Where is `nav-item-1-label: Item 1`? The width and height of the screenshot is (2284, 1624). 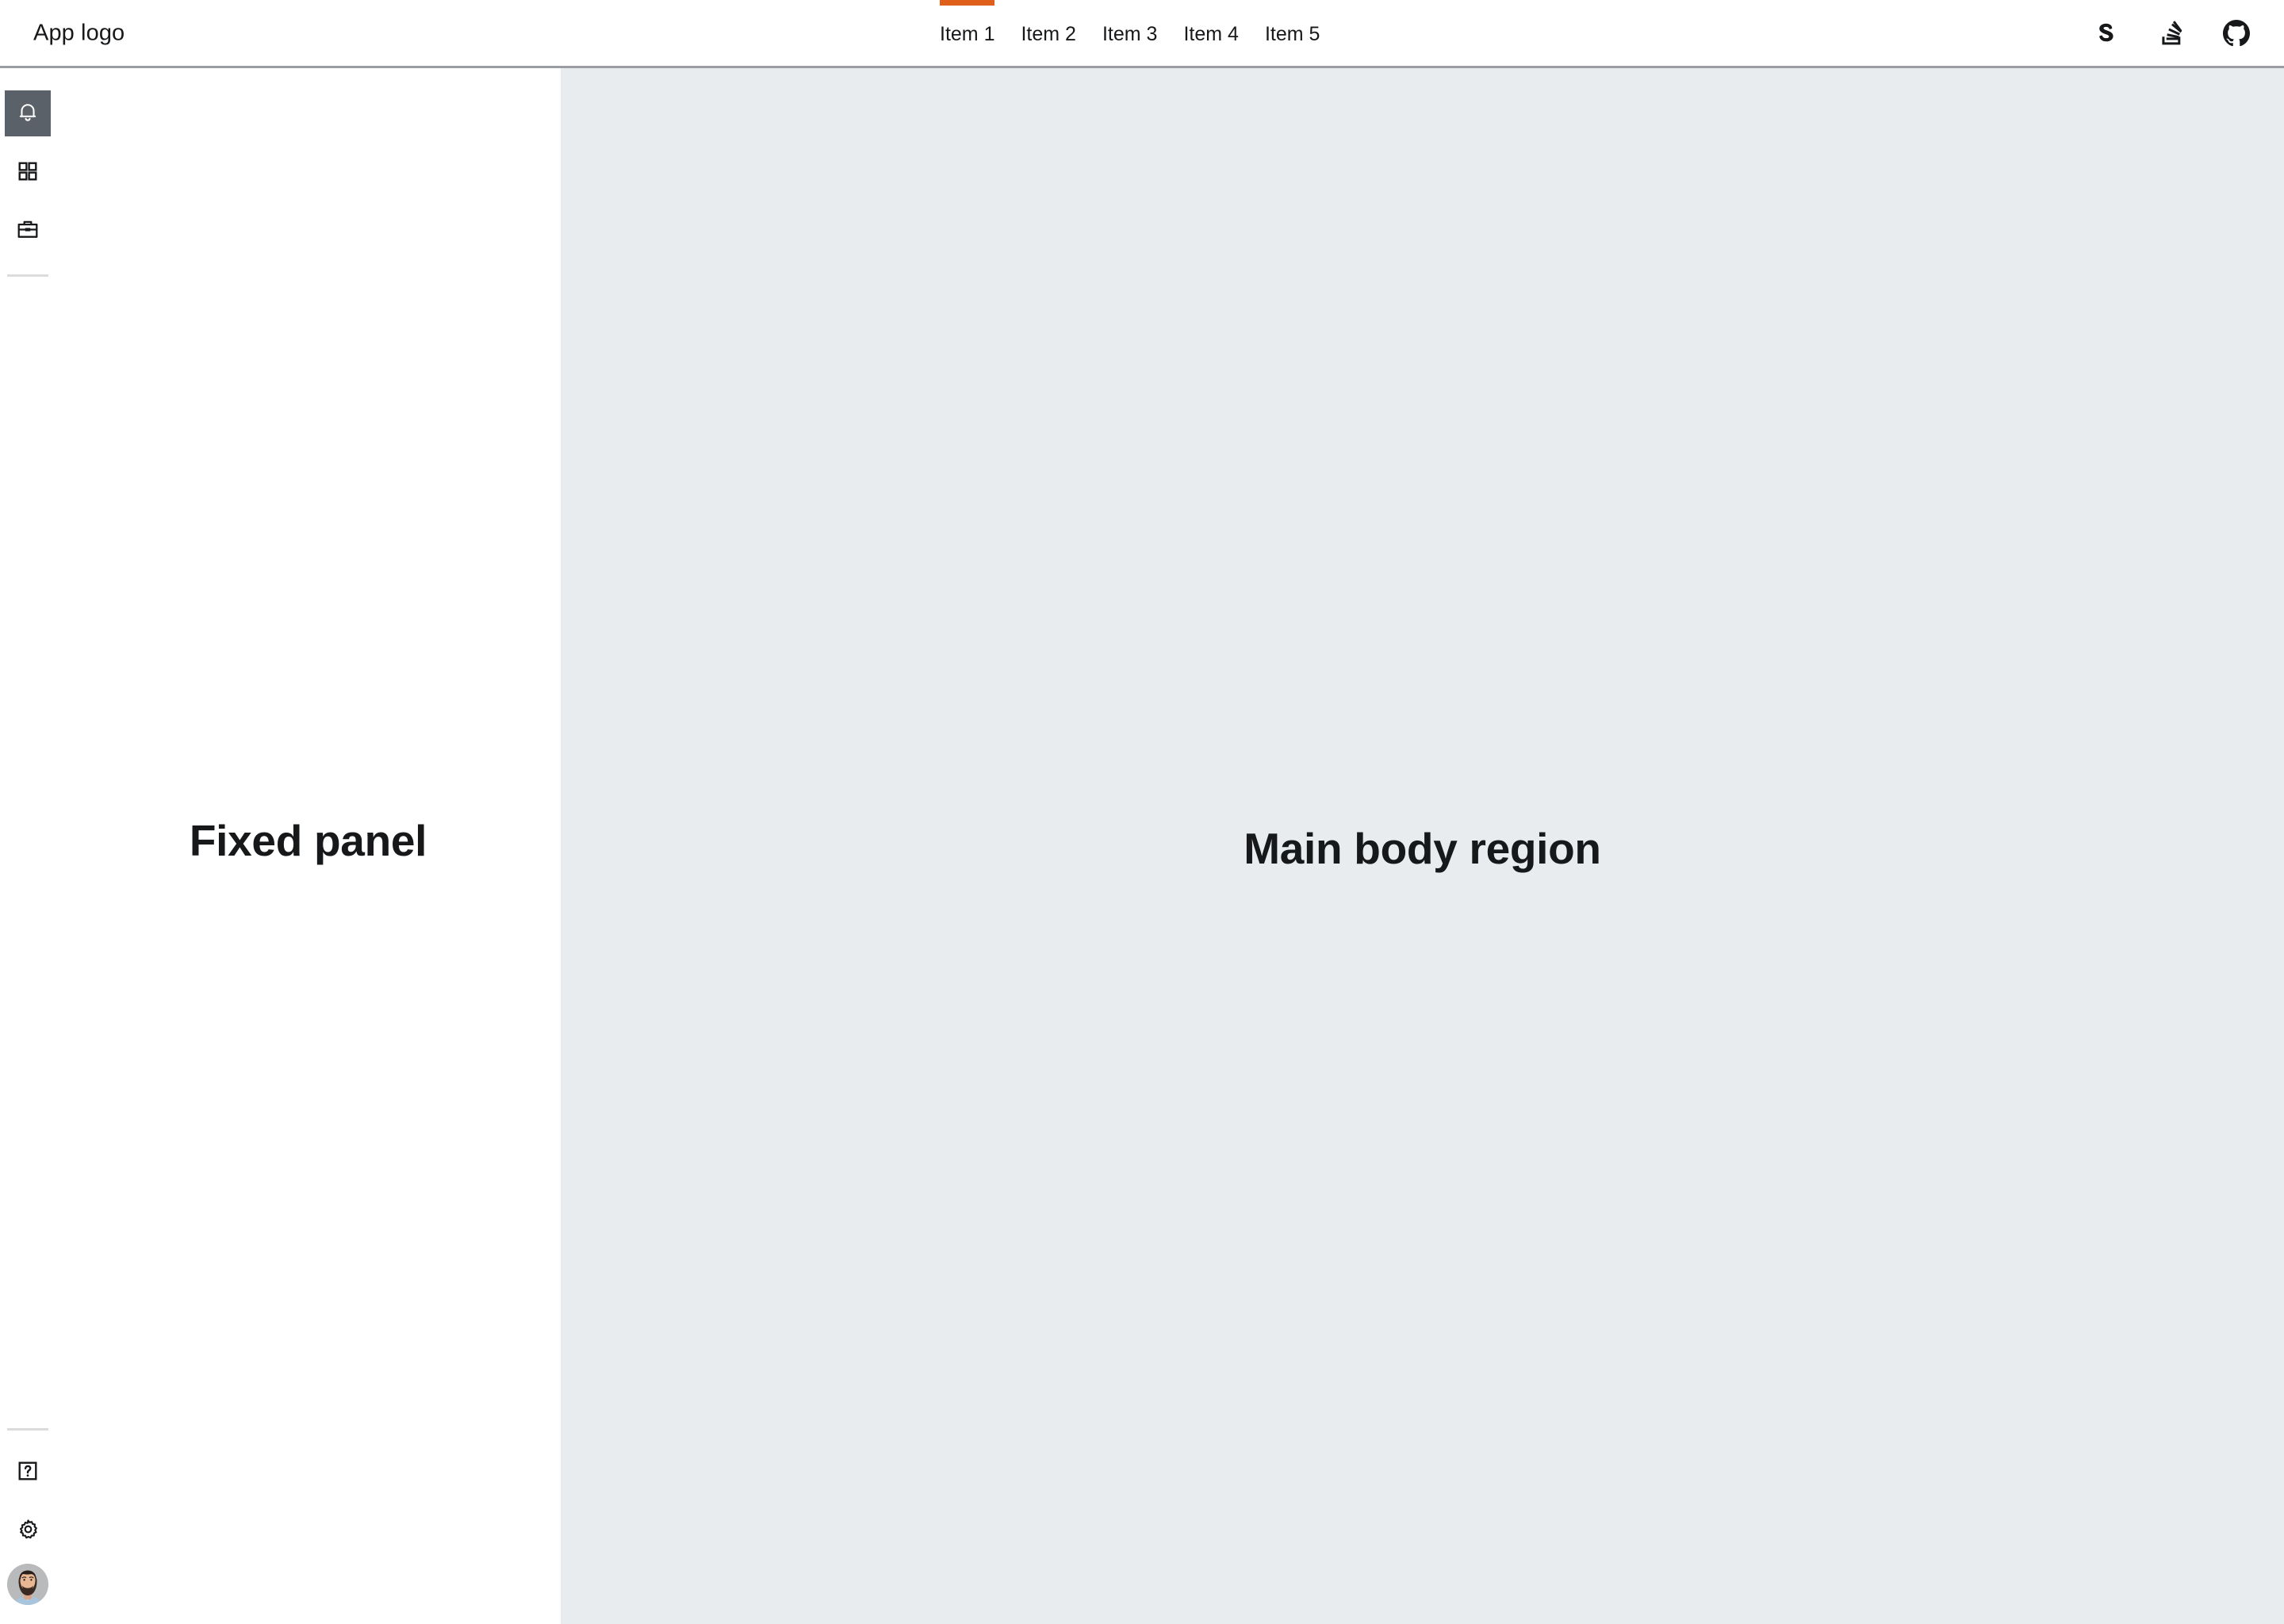
nav-item-1-label: Item 1 is located at coordinates (967, 33).